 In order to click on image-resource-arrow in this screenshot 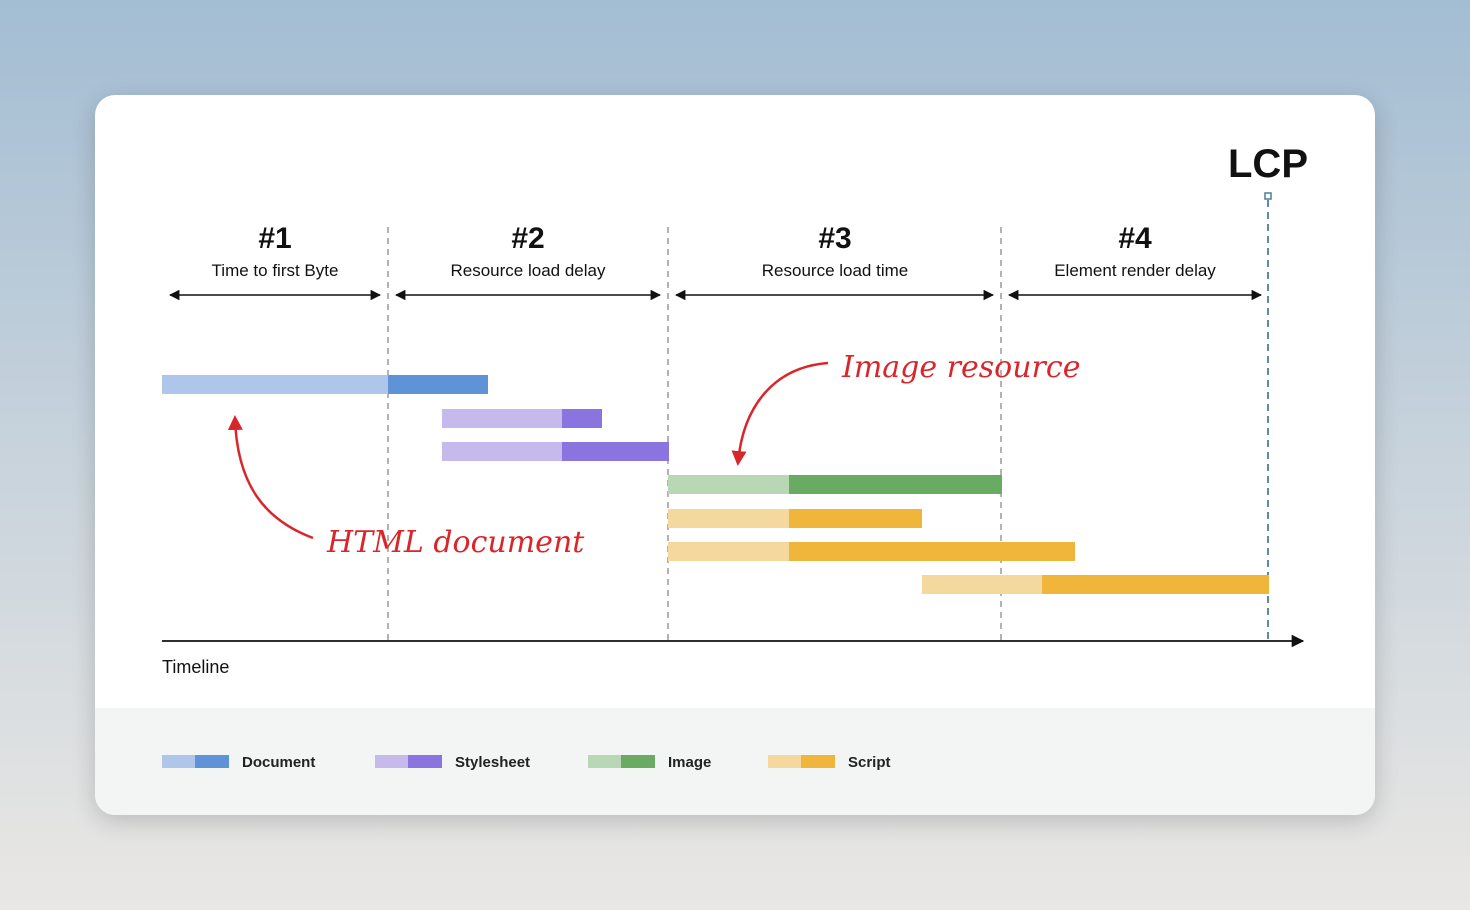, I will do `click(780, 413)`.